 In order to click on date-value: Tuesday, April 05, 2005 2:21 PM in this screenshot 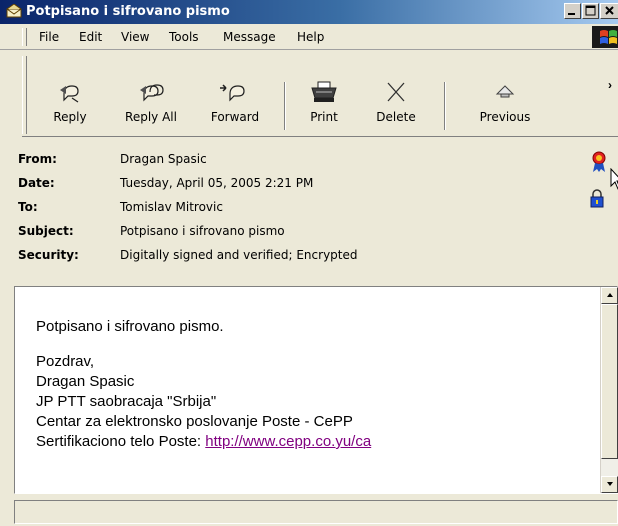, I will do `click(217, 183)`.